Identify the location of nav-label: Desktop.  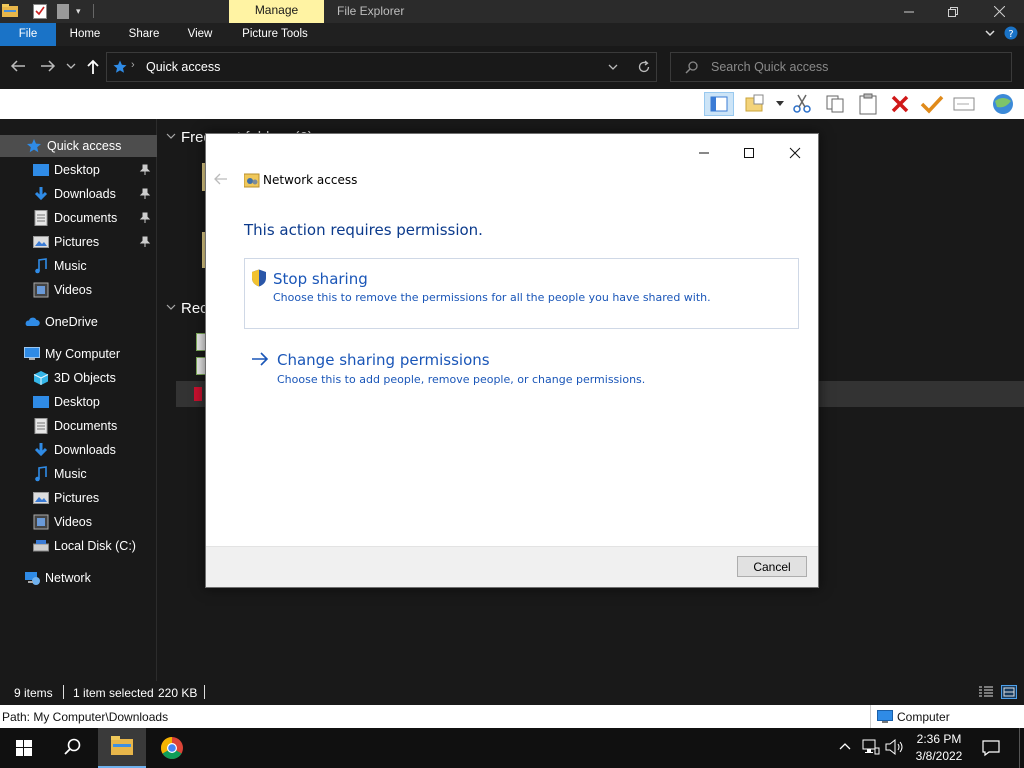
(77, 402).